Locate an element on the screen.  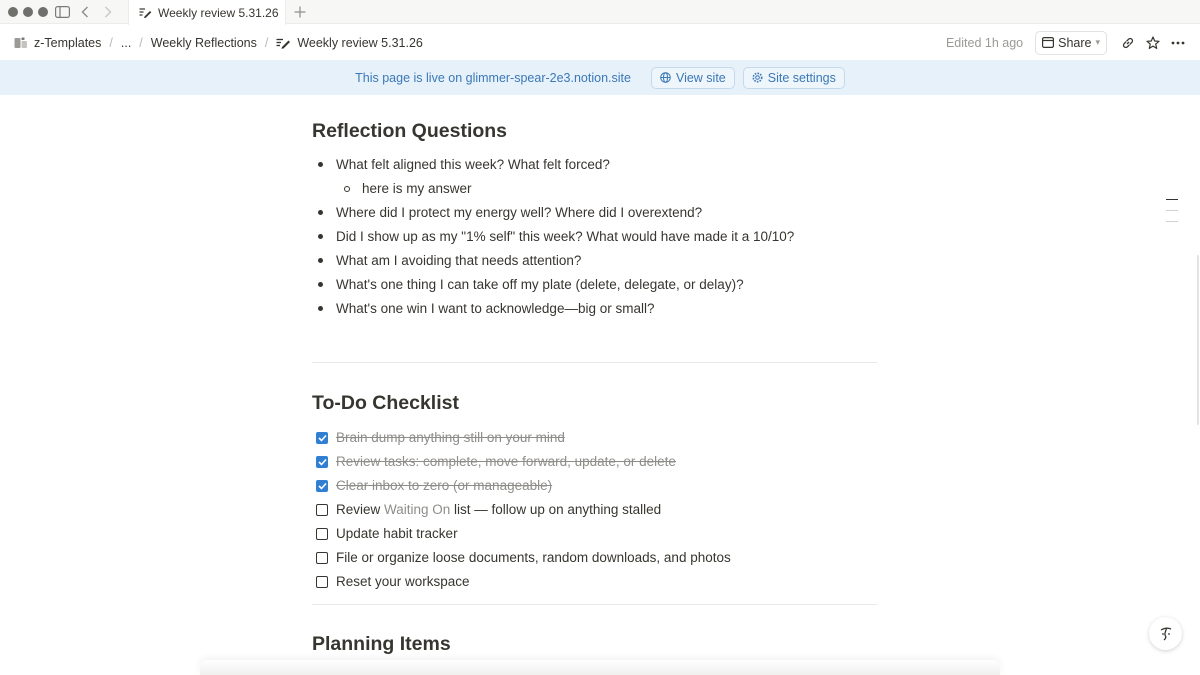
browser-tab-bar: Weekly review 5.31.26 is located at coordinates (600, 12).